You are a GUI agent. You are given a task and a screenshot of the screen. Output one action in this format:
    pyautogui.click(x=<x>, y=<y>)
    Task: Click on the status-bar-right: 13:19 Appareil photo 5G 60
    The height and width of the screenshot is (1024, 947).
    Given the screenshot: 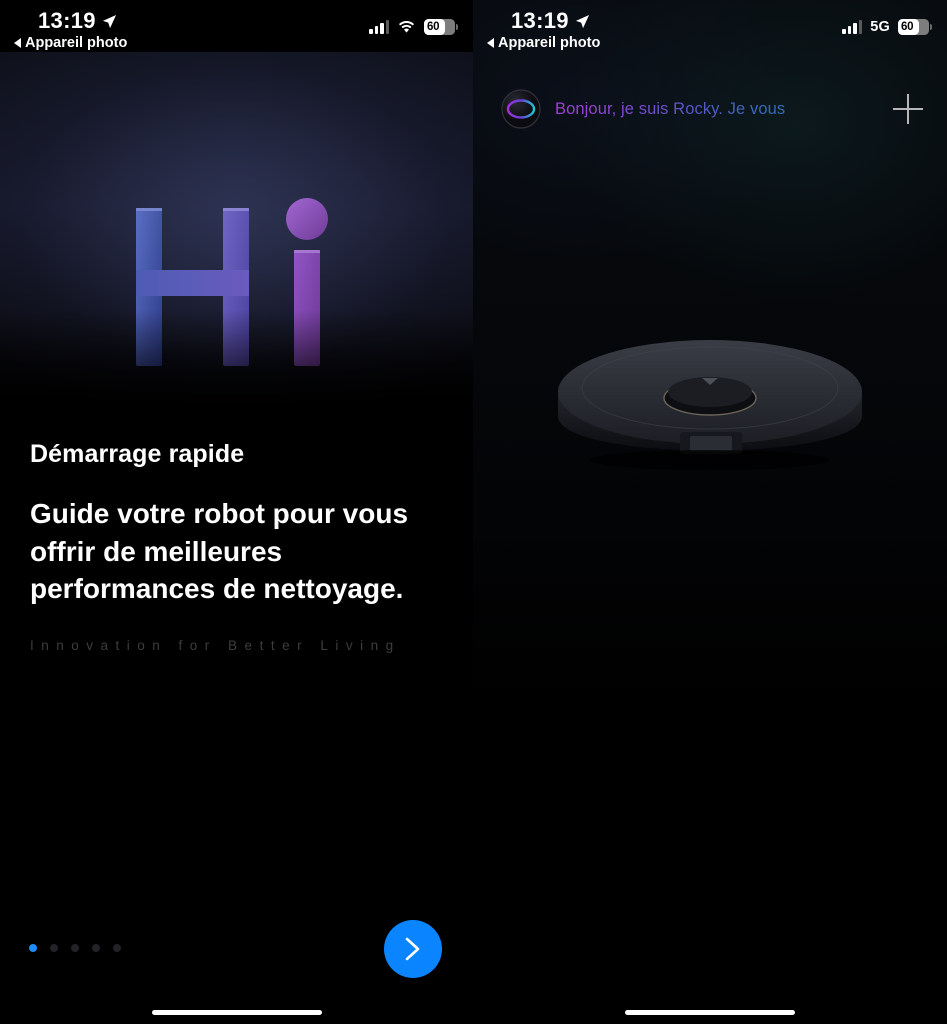 What is the action you would take?
    pyautogui.click(x=710, y=29)
    